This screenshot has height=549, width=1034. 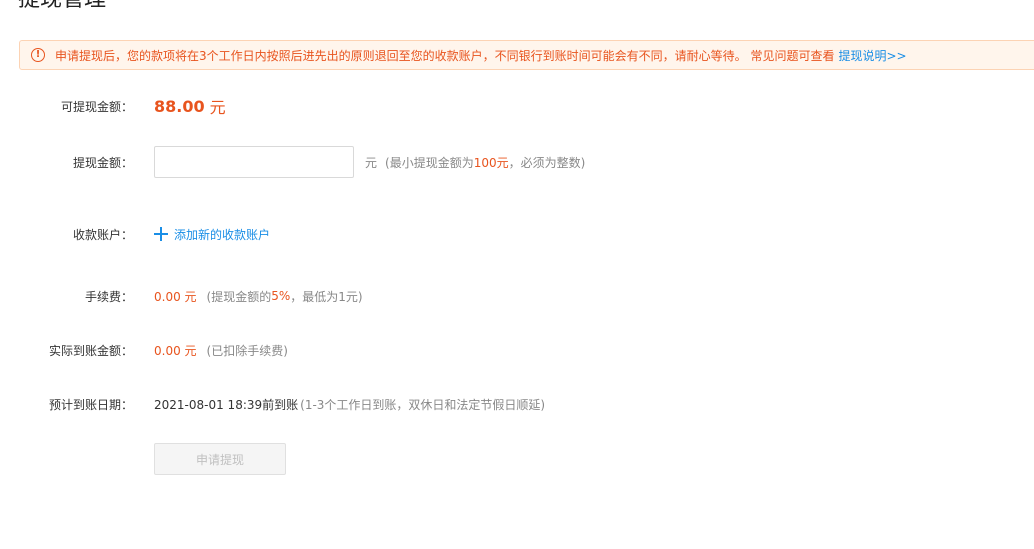 I want to click on warning-icon: !, so click(x=38, y=55).